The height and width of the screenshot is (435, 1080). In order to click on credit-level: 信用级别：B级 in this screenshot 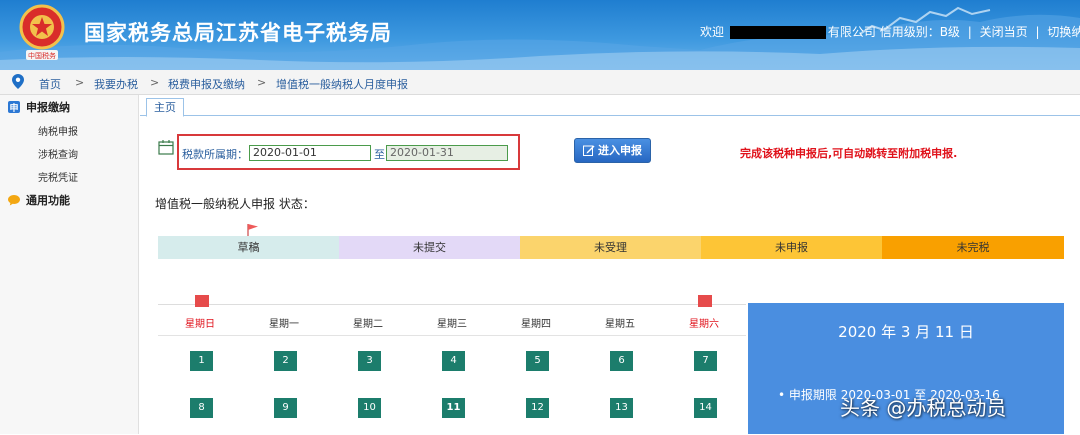, I will do `click(919, 32)`.